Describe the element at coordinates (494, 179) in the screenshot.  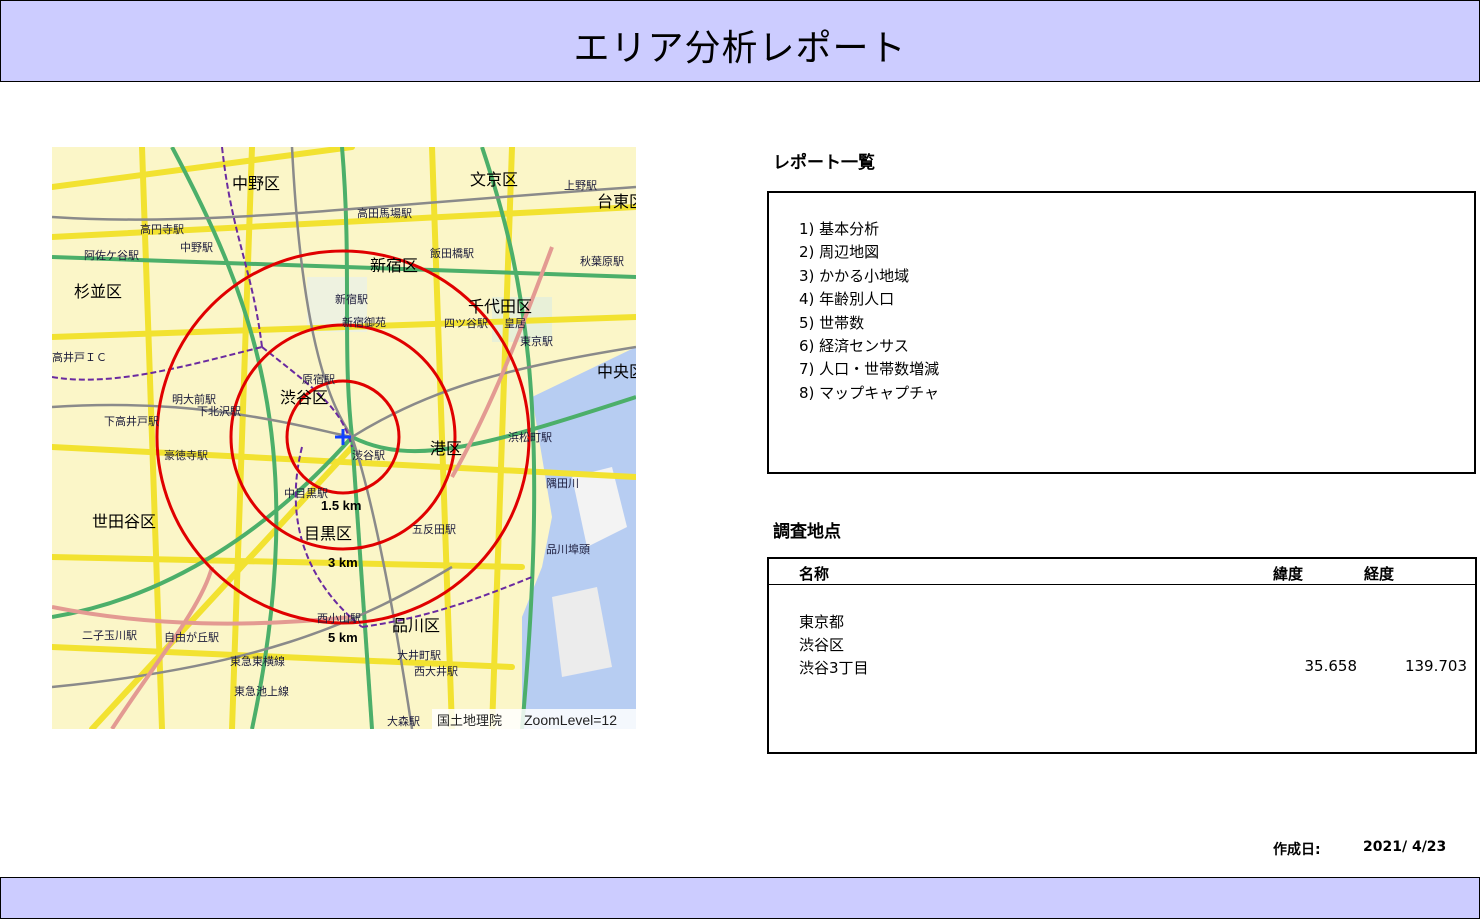
I see `label-bunkyo: 文京区` at that location.